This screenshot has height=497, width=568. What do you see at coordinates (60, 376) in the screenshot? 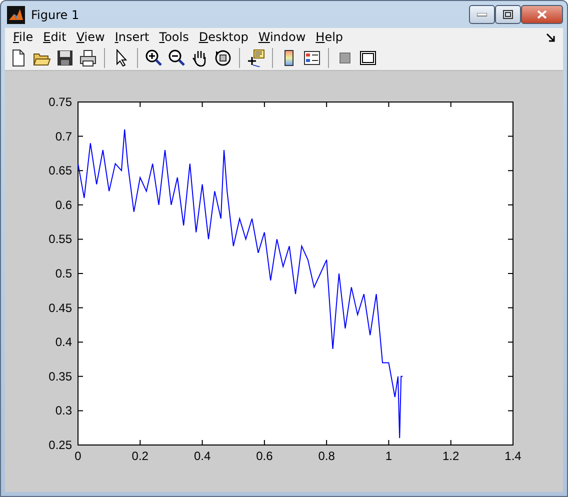
I see `y-tick-label: 0.35` at bounding box center [60, 376].